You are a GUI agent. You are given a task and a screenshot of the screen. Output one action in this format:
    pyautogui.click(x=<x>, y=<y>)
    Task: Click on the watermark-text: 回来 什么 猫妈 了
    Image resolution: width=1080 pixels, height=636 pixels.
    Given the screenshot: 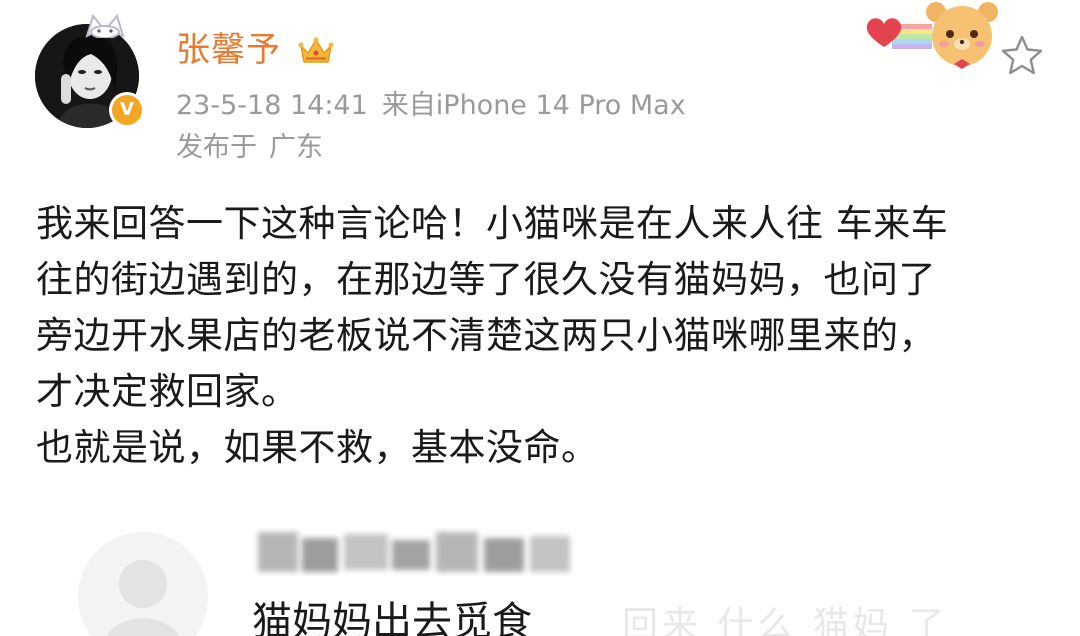 What is the action you would take?
    pyautogui.click(x=785, y=620)
    